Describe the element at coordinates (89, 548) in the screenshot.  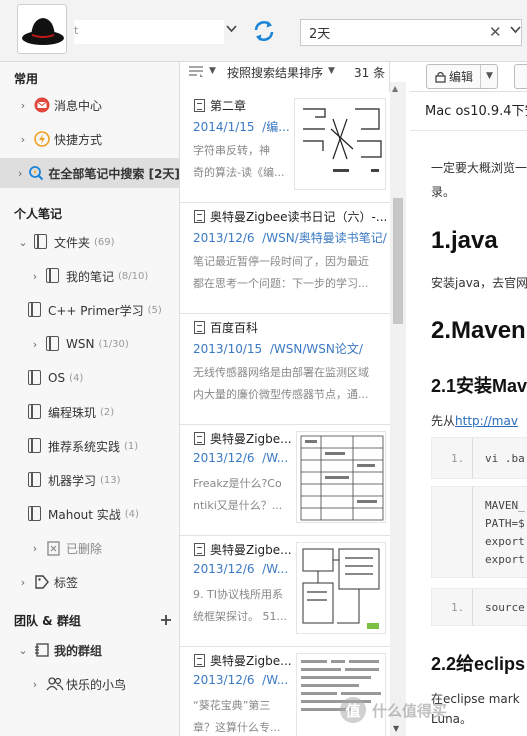
I see `sidebar-item-deleted: › 已删除` at that location.